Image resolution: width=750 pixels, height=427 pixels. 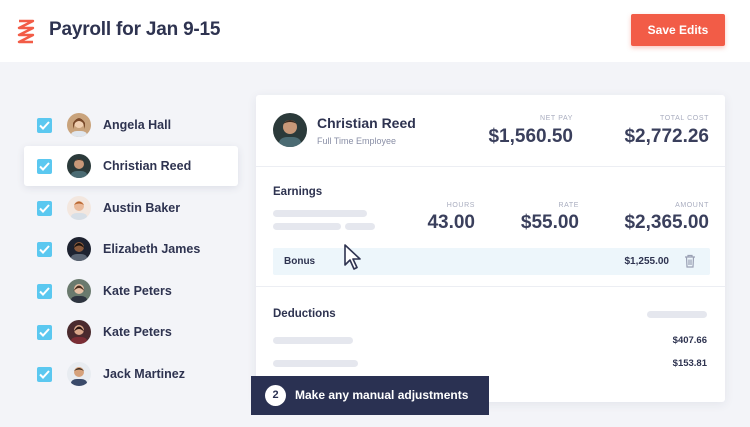 I want to click on employee-item-christian-reed: Christian Reed, so click(x=131, y=166).